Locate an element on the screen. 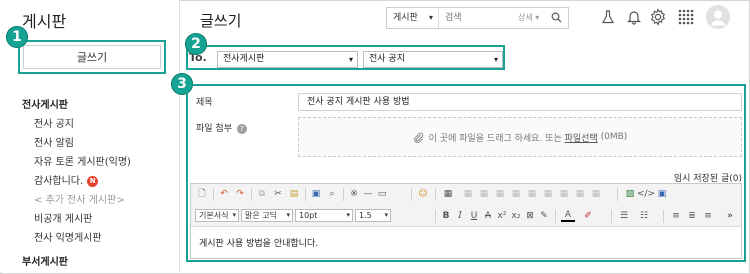 This screenshot has height=274, width=750. page-title: 글쓰기 is located at coordinates (221, 21).